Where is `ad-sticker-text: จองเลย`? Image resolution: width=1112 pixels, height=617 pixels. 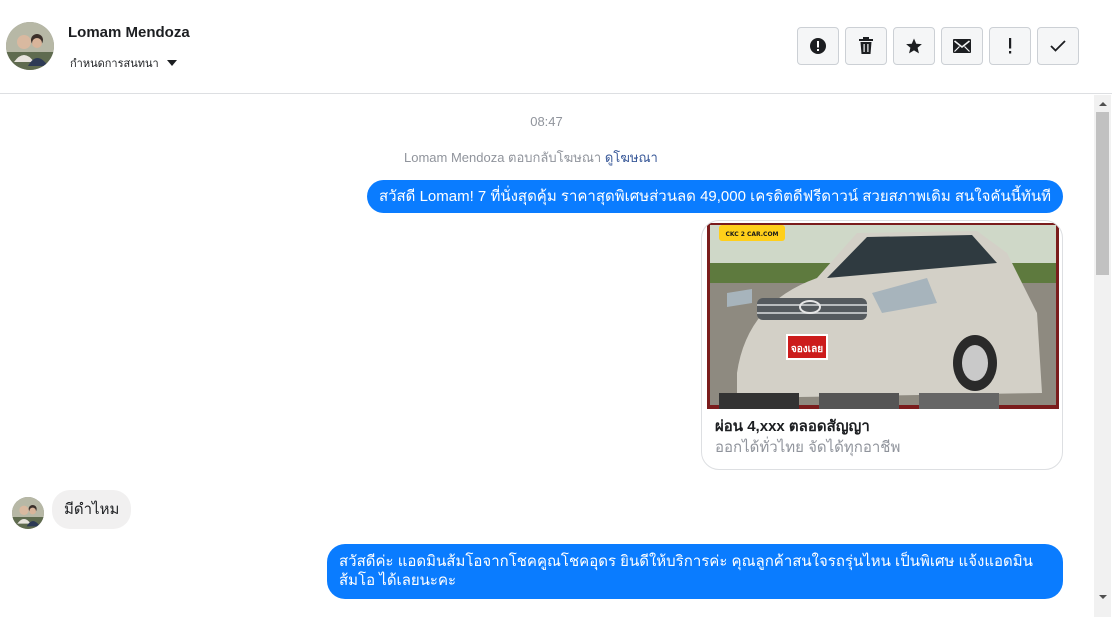
ad-sticker-text: จองเลย is located at coordinates (807, 349).